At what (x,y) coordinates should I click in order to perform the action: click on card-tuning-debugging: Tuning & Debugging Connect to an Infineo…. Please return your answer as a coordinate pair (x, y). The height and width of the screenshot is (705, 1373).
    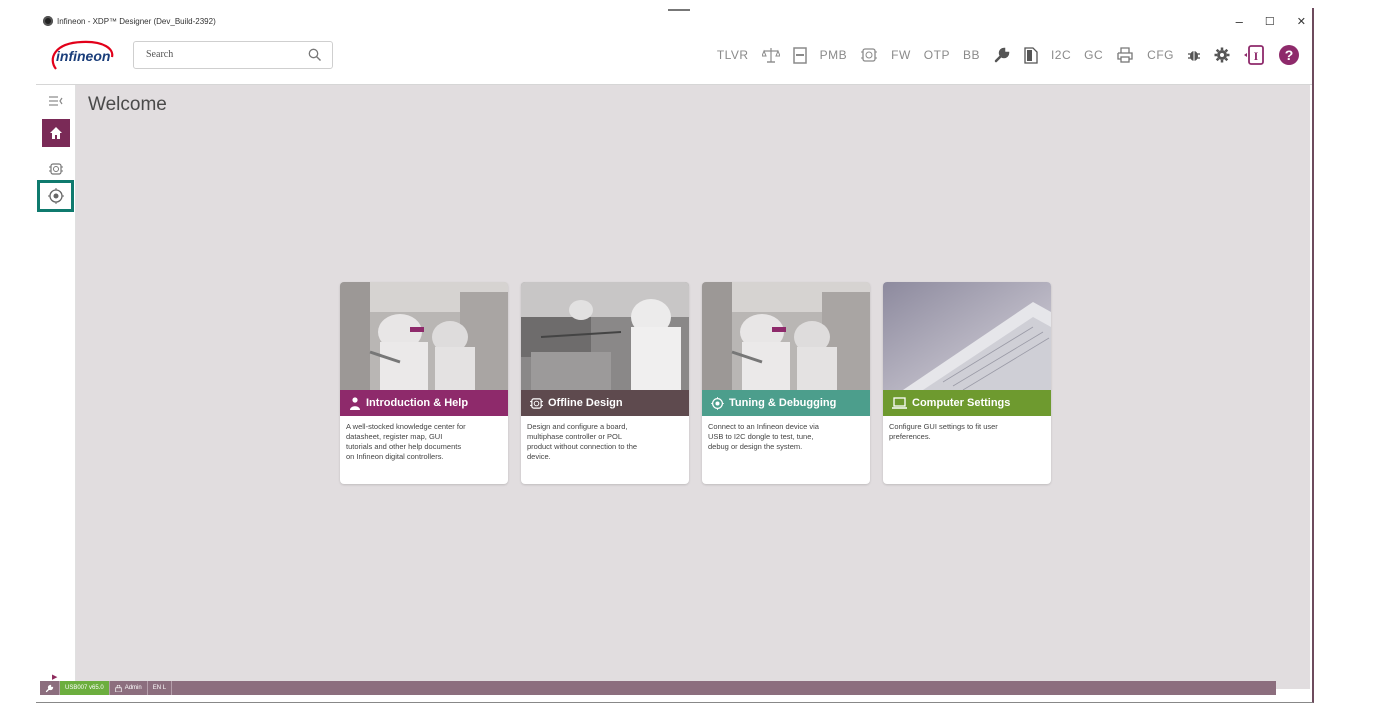
    Looking at the image, I should click on (786, 383).